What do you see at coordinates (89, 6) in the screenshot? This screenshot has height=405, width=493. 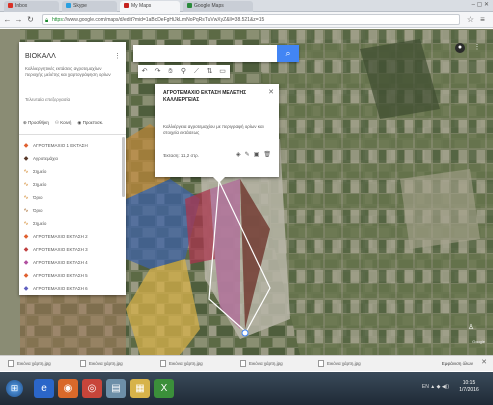 I see `browser-tab-skype: Skype` at bounding box center [89, 6].